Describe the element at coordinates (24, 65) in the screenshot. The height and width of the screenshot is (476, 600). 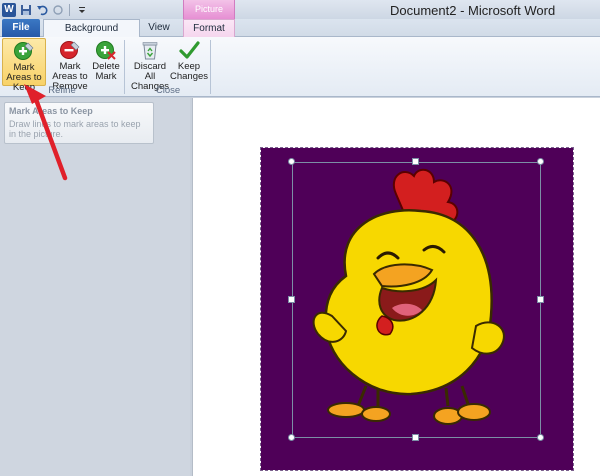
I see `mark-areas-to-keep-button: Mark Areas to Keep` at that location.